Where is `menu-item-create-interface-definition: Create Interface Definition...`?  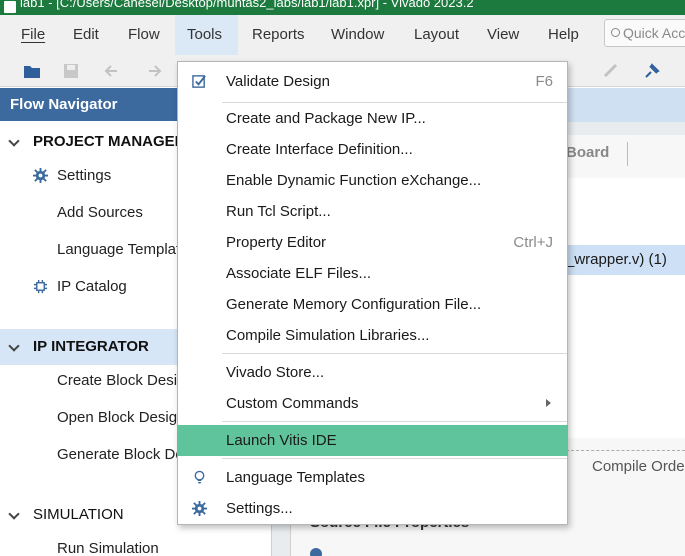 menu-item-create-interface-definition: Create Interface Definition... is located at coordinates (372, 149).